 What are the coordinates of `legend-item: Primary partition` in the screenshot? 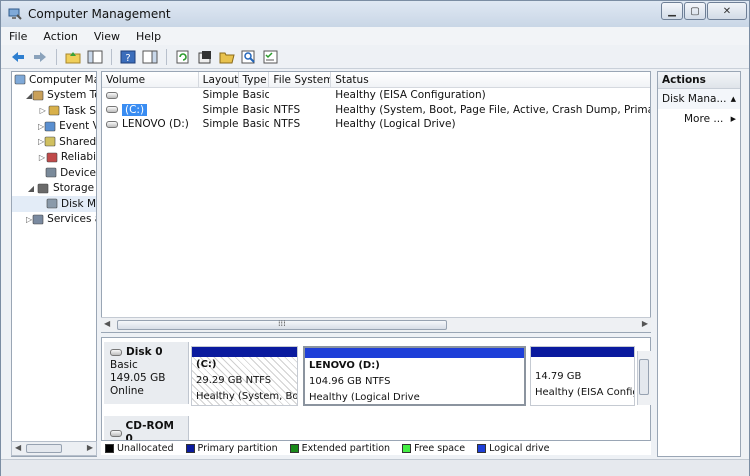 It's located at (231, 448).